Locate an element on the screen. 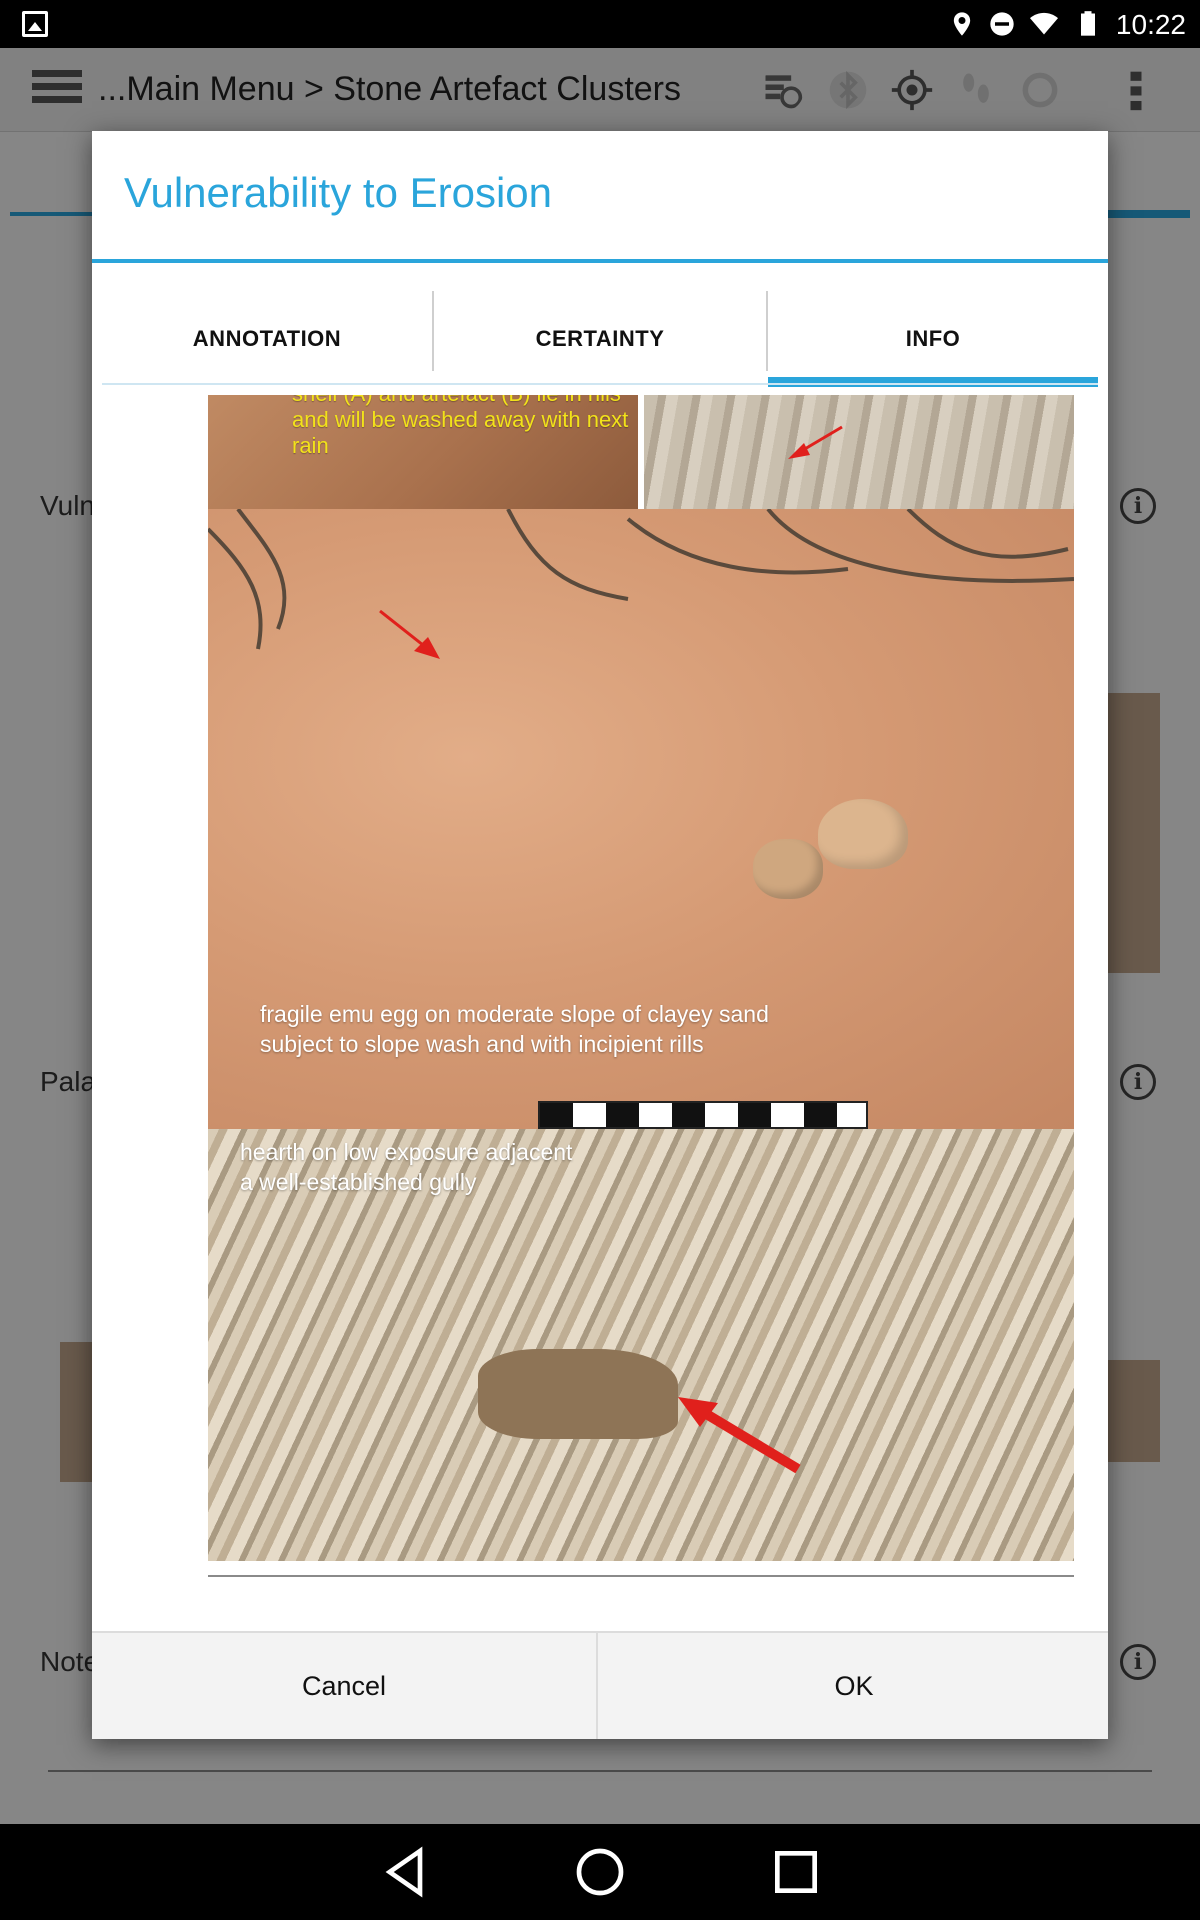 The image size is (1200, 1920). rill-closeup-photo is located at coordinates (859, 452).